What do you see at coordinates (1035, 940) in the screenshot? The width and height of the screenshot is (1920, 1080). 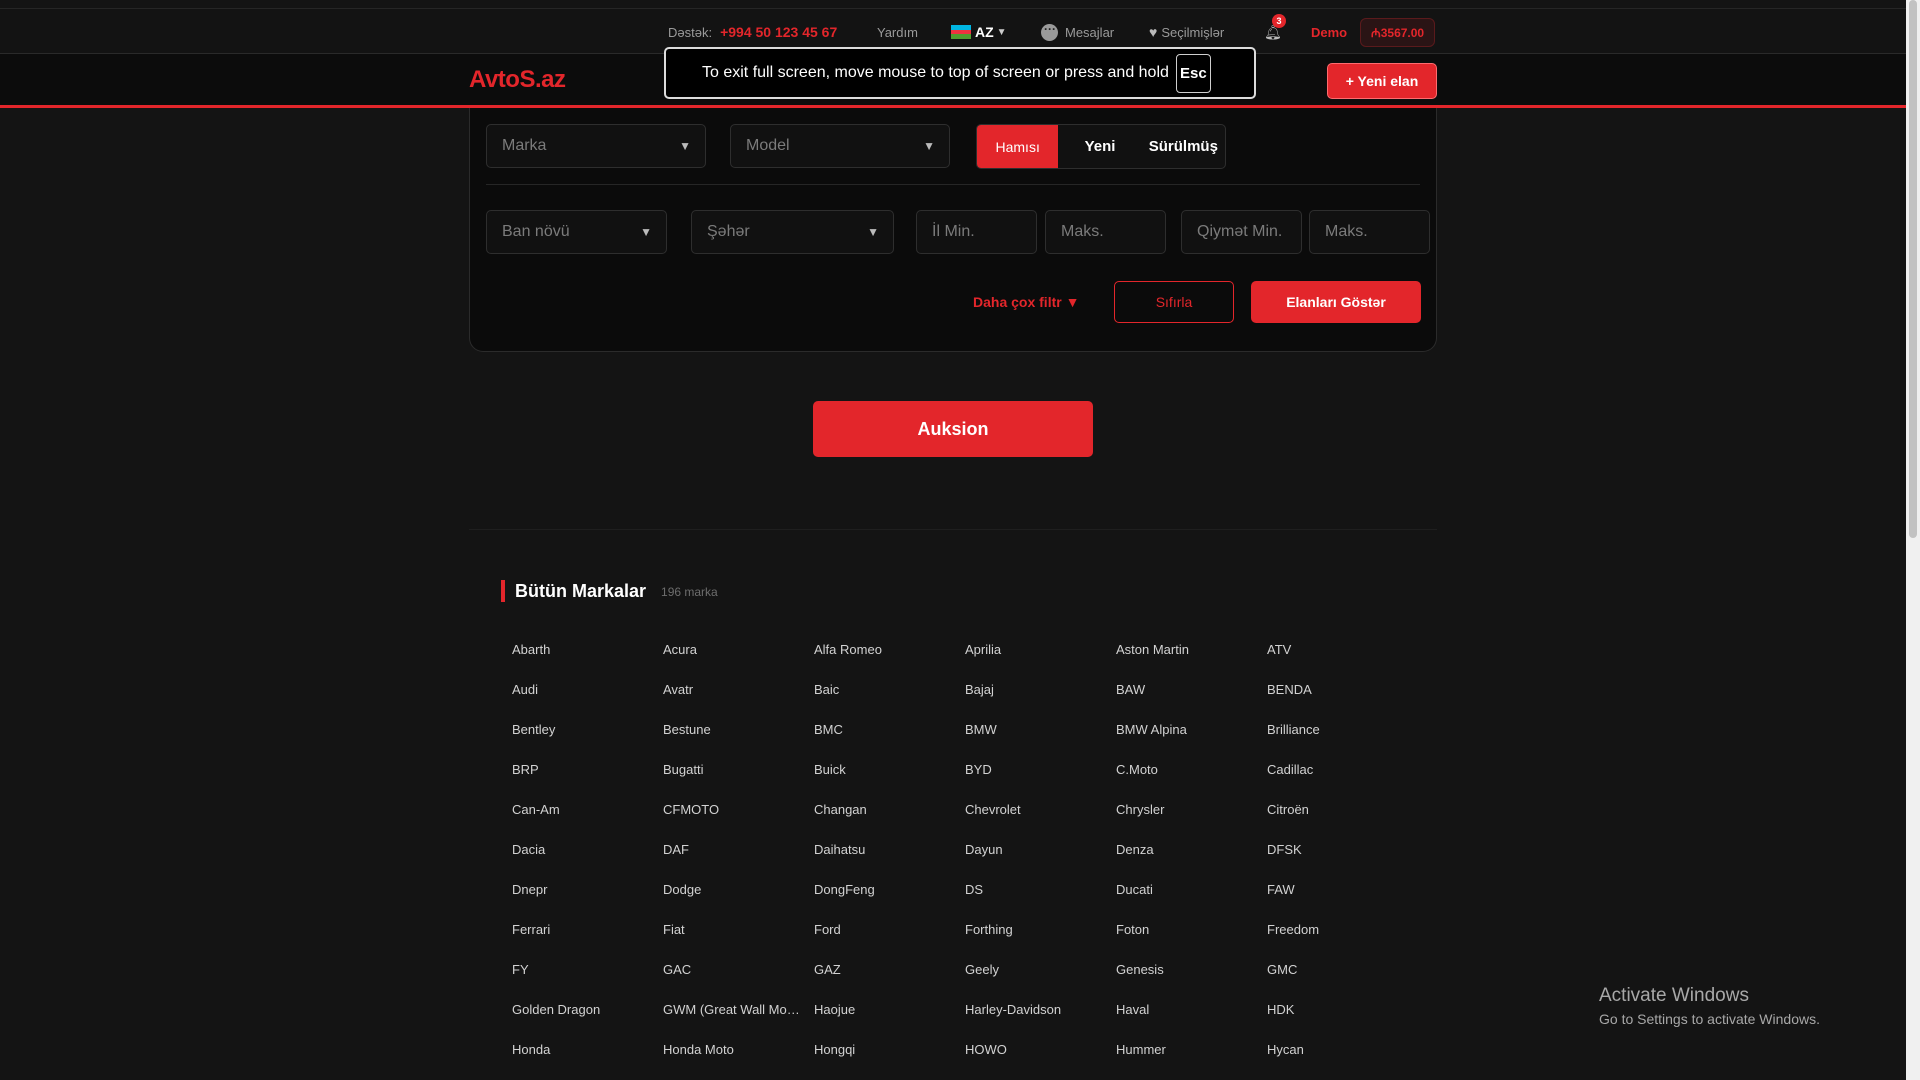 I see `brand-link: Forthing` at bounding box center [1035, 940].